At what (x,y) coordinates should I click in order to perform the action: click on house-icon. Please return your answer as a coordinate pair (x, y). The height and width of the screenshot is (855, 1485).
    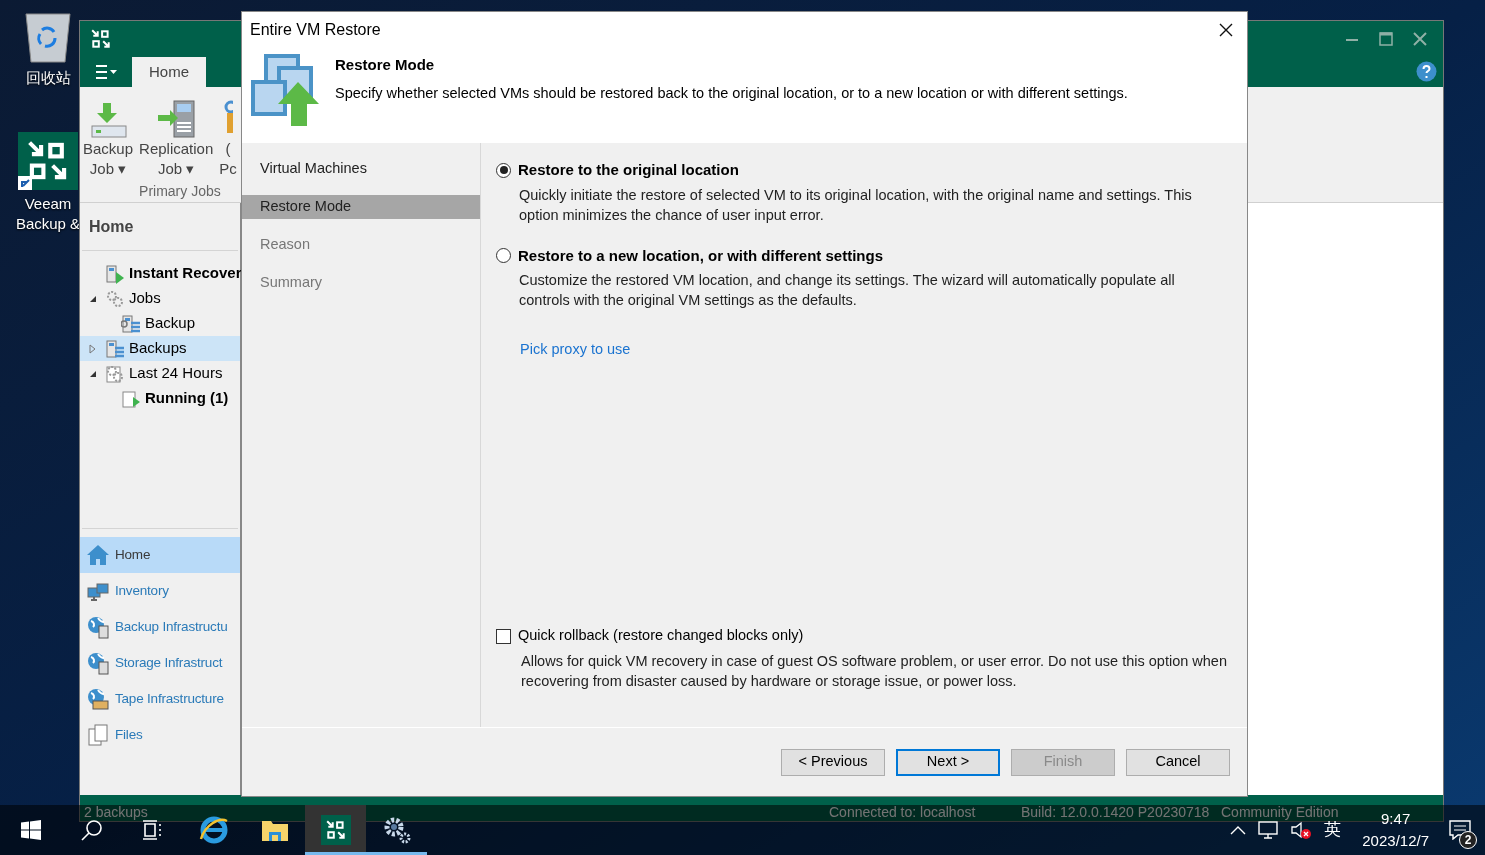
    Looking at the image, I should click on (98, 555).